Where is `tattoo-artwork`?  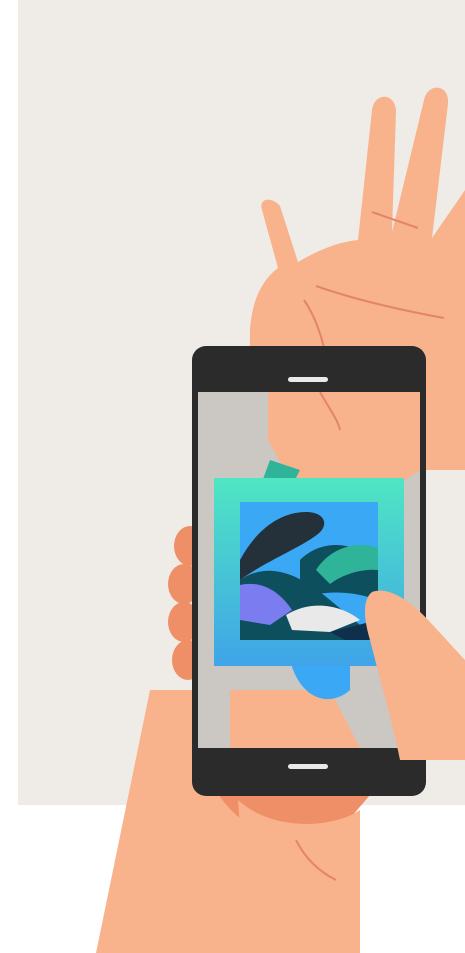 tattoo-artwork is located at coordinates (309, 571).